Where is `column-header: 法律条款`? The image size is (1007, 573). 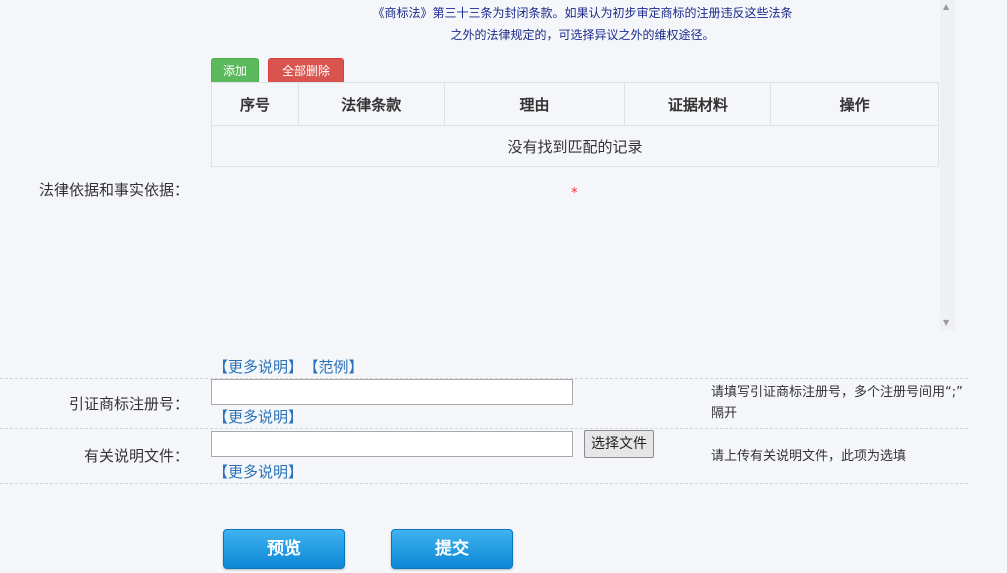 column-header: 法律条款 is located at coordinates (371, 104).